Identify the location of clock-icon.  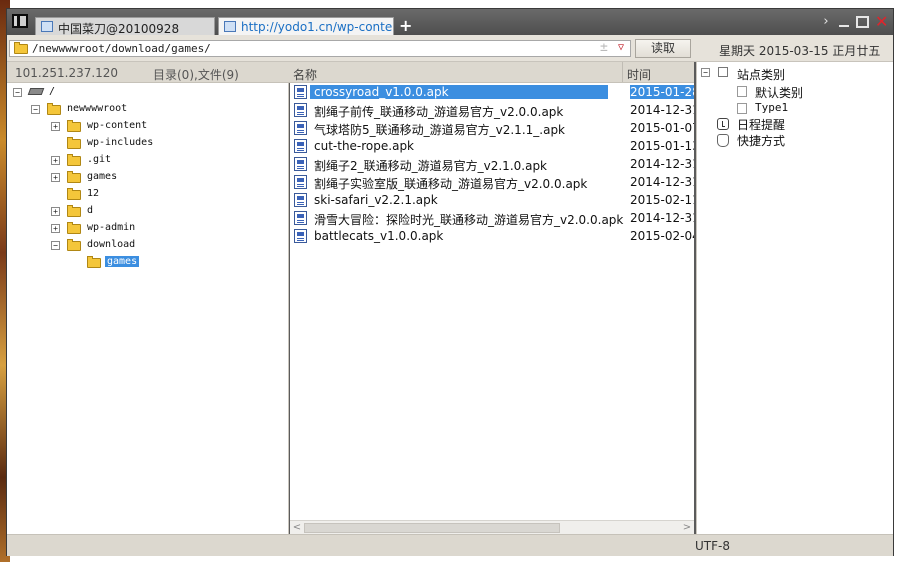
(723, 124).